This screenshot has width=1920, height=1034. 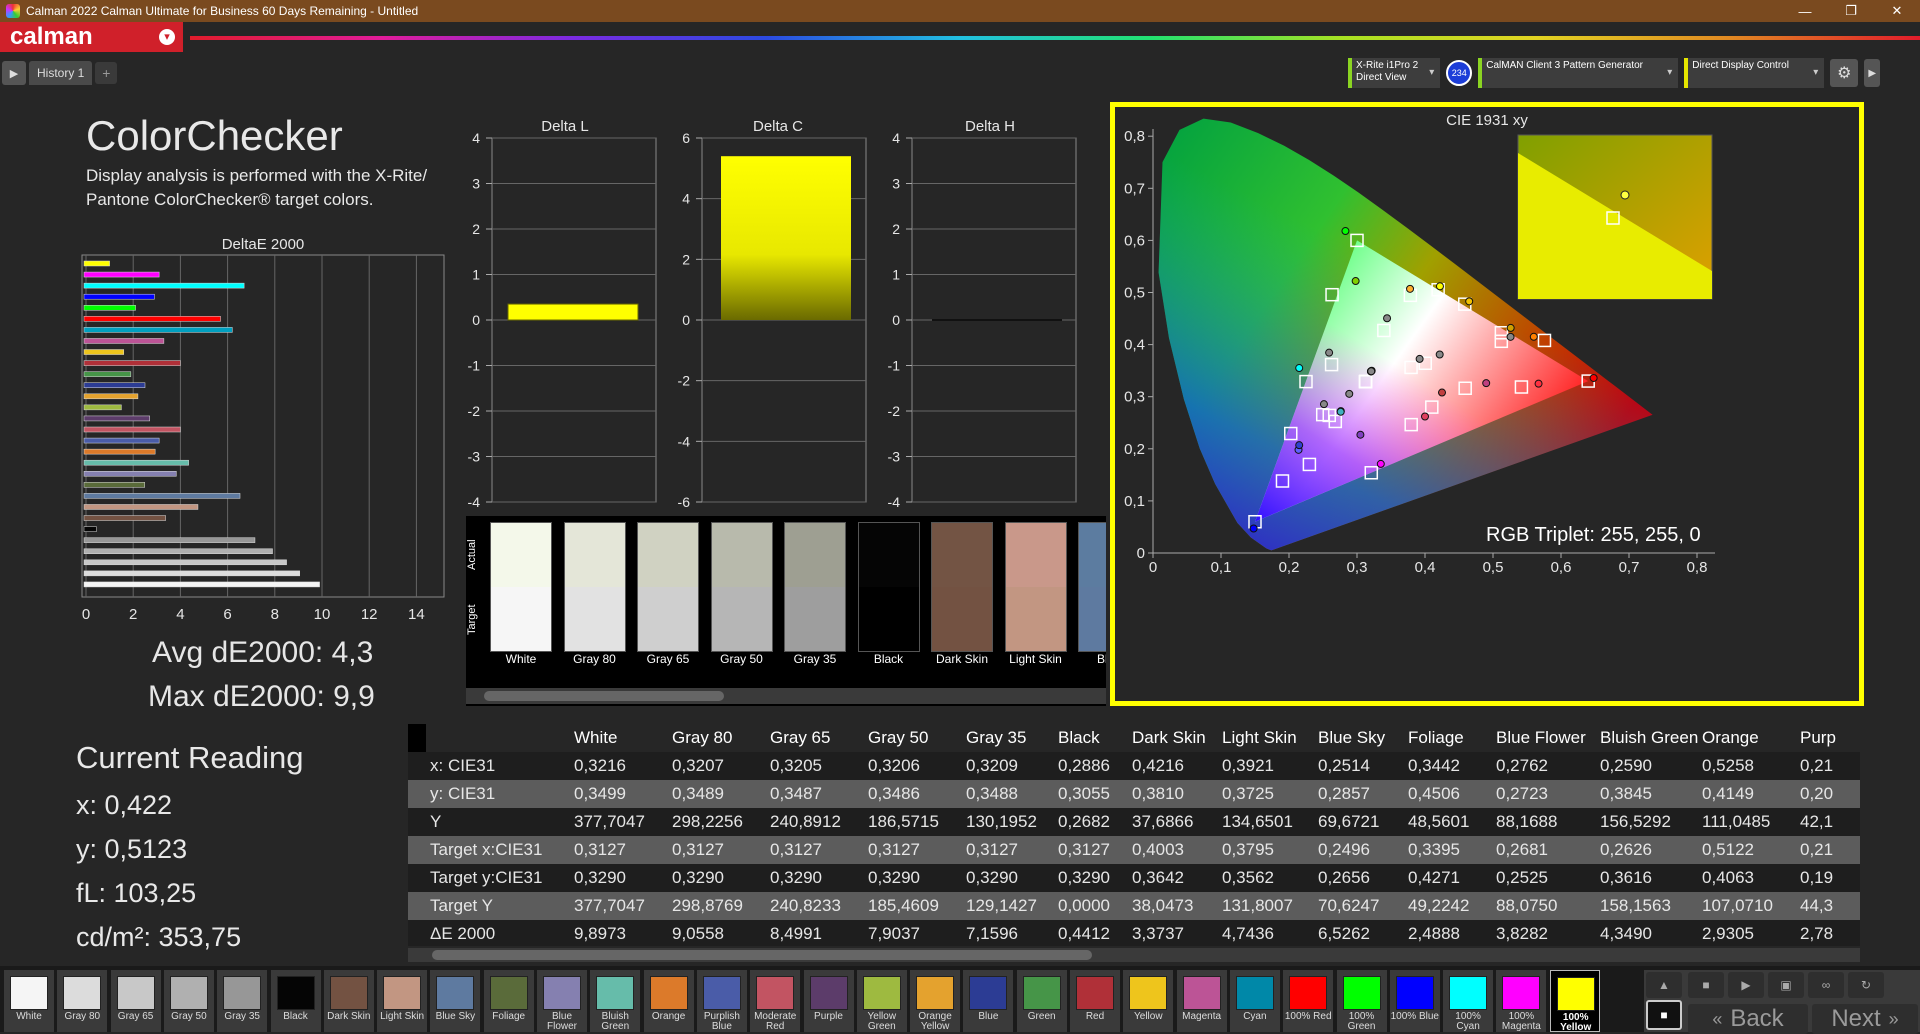 I want to click on patch-100-green: 100% Green, so click(x=1361, y=1001).